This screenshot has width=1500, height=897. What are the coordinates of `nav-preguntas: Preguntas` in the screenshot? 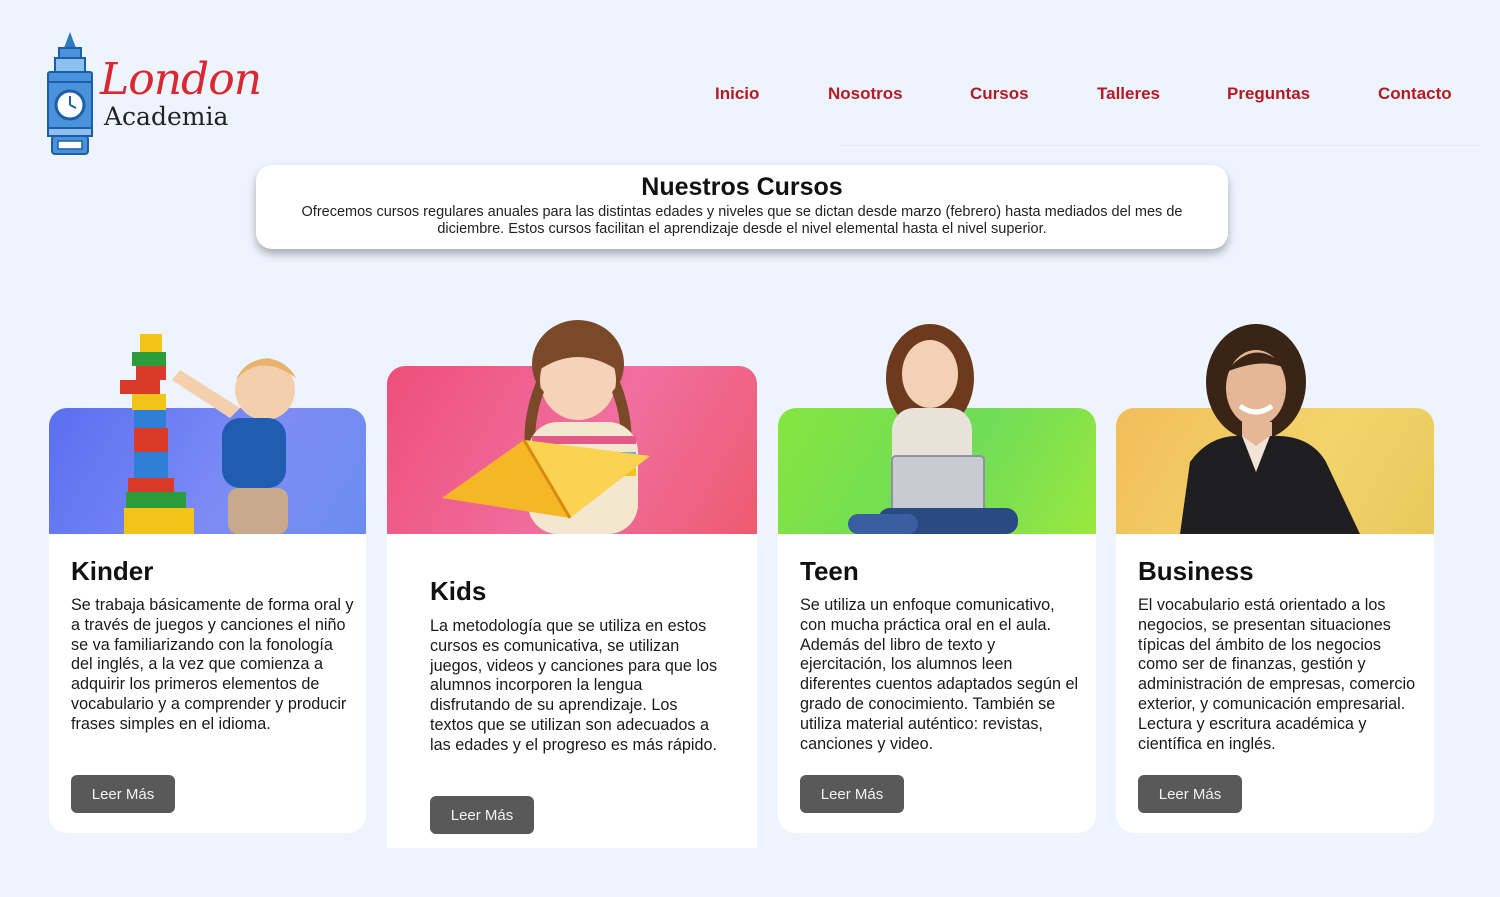 It's located at (1268, 94).